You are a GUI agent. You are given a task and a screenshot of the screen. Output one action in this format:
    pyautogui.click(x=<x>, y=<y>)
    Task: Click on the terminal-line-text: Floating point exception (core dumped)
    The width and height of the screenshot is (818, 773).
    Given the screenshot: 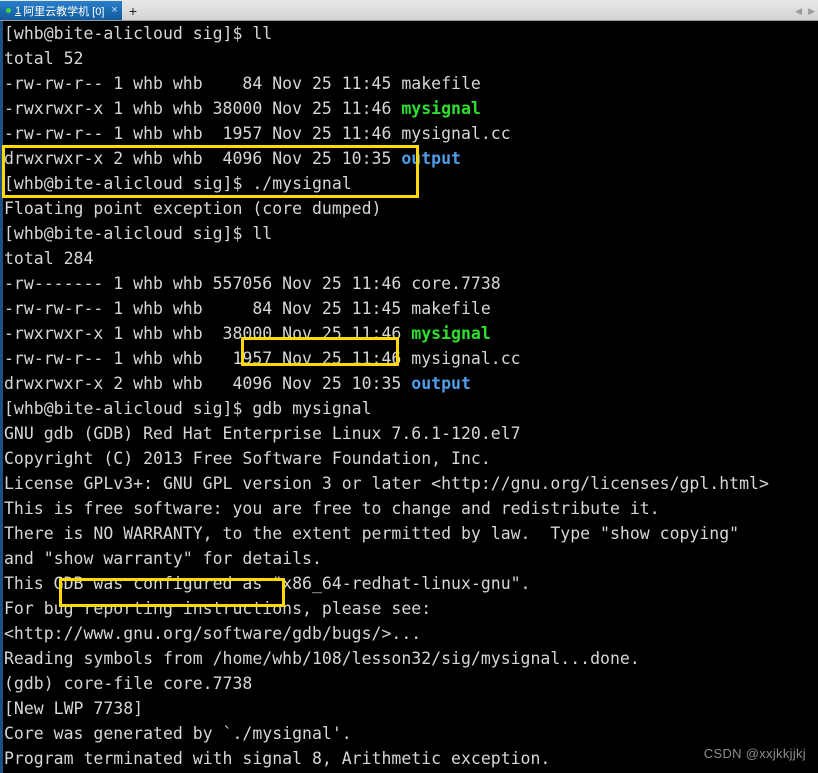 What is the action you would take?
    pyautogui.click(x=193, y=208)
    